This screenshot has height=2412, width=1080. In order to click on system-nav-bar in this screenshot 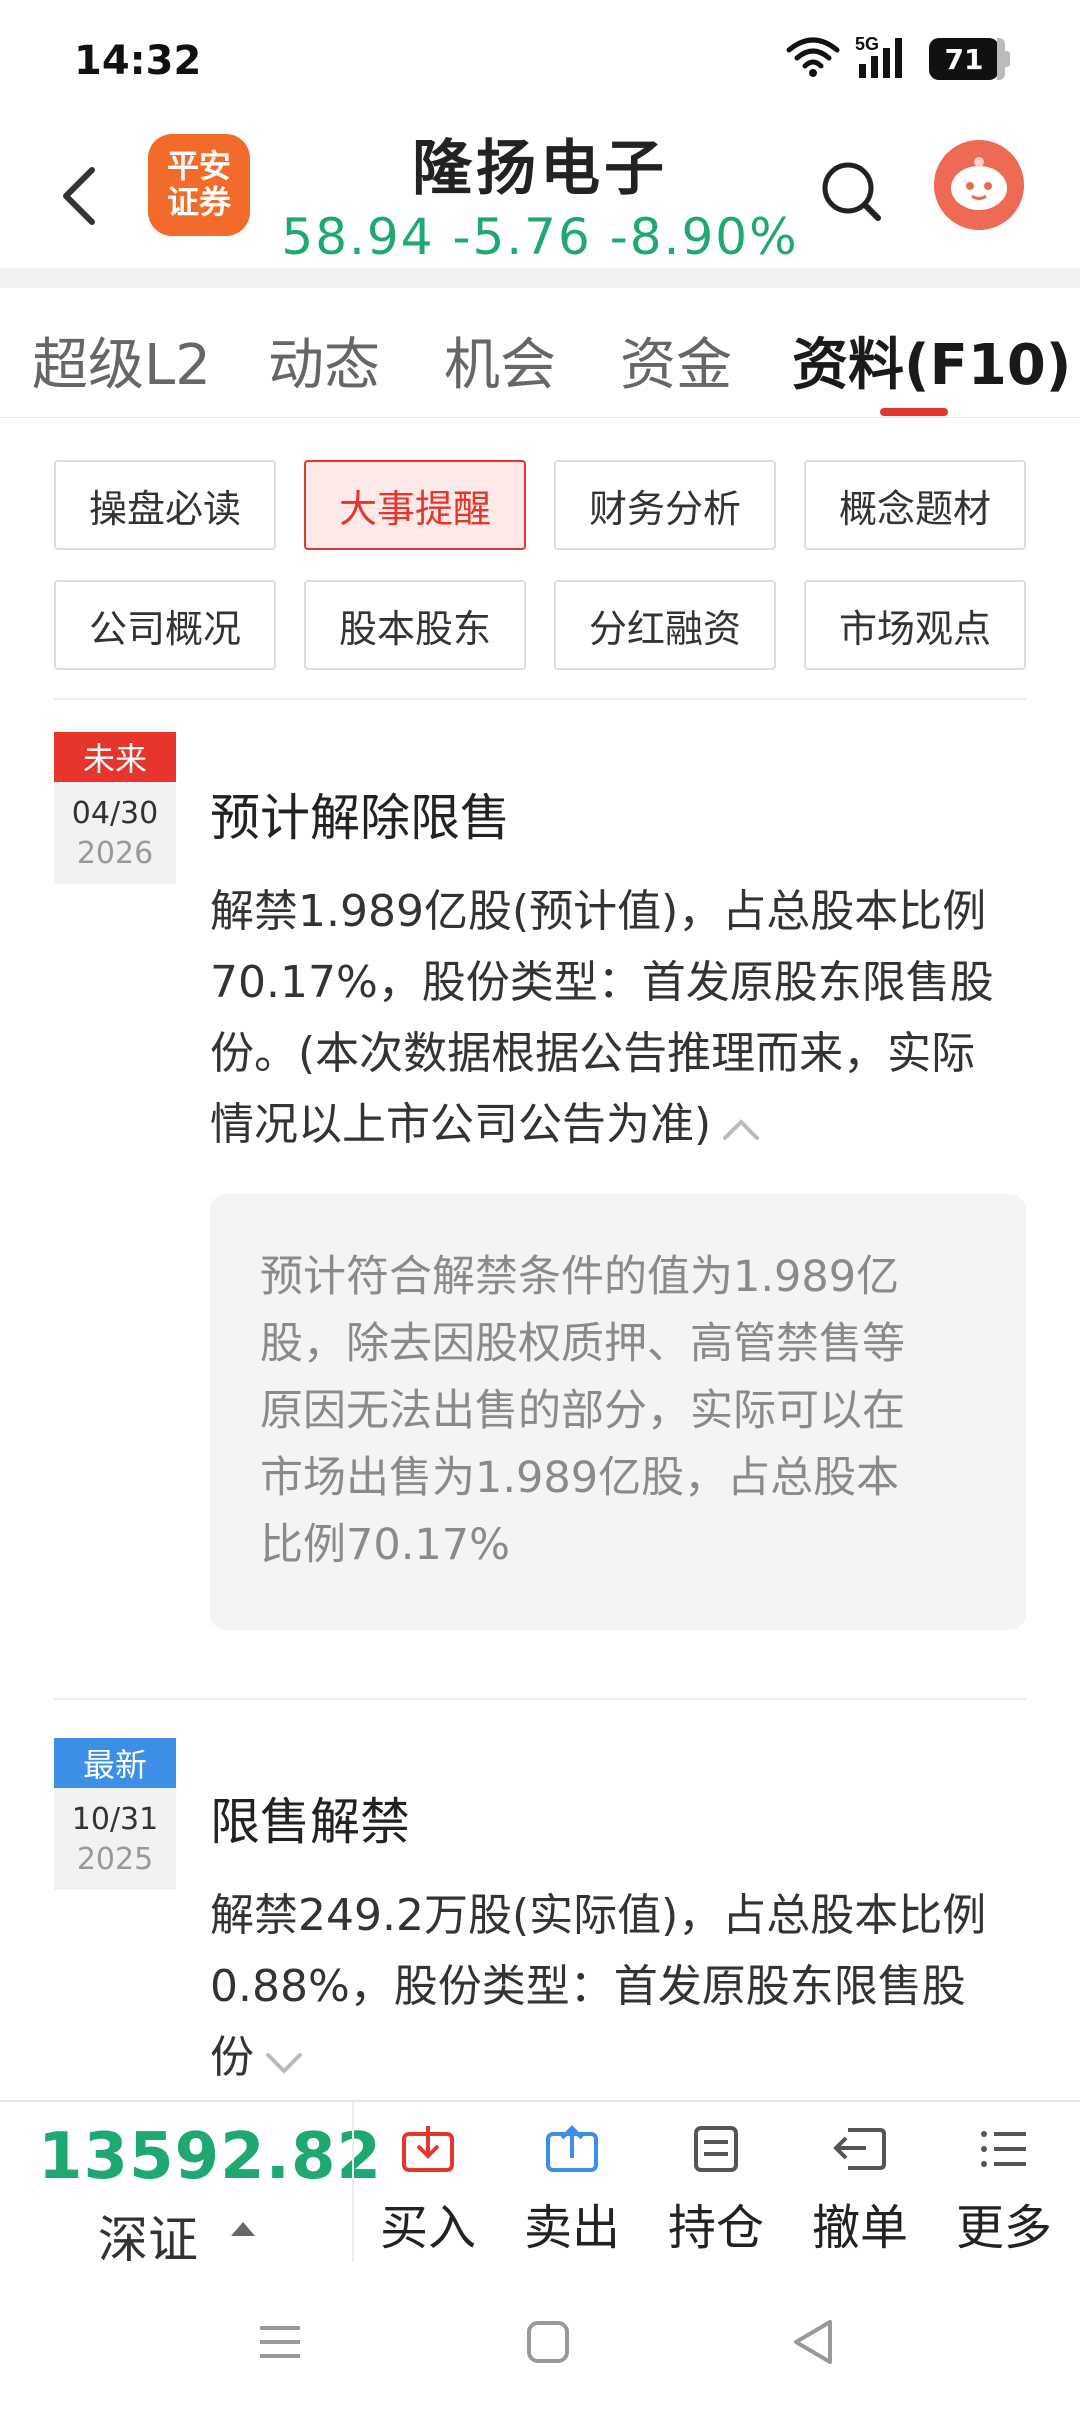, I will do `click(540, 2341)`.